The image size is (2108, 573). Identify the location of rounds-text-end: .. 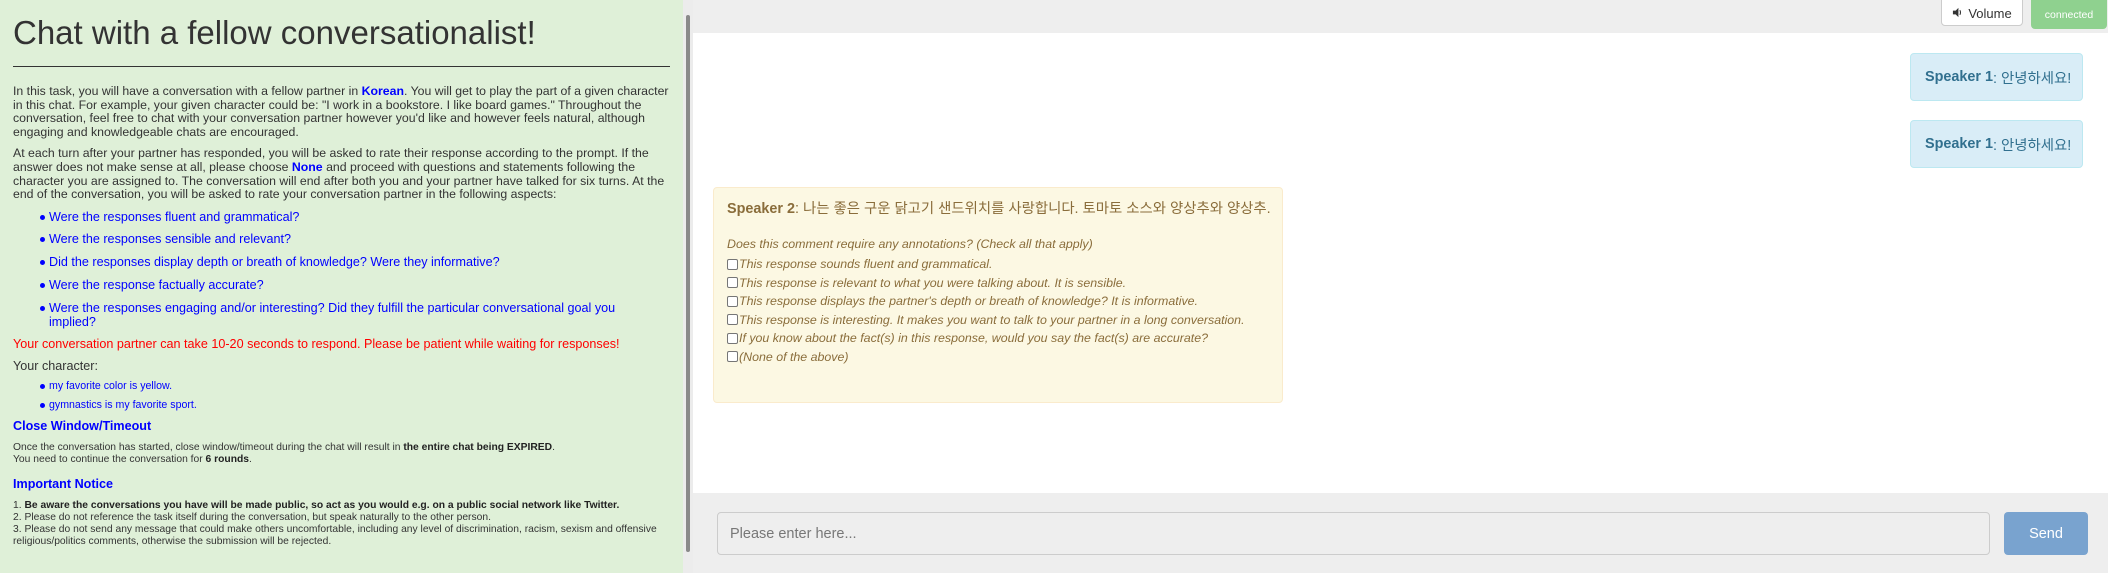
(250, 459).